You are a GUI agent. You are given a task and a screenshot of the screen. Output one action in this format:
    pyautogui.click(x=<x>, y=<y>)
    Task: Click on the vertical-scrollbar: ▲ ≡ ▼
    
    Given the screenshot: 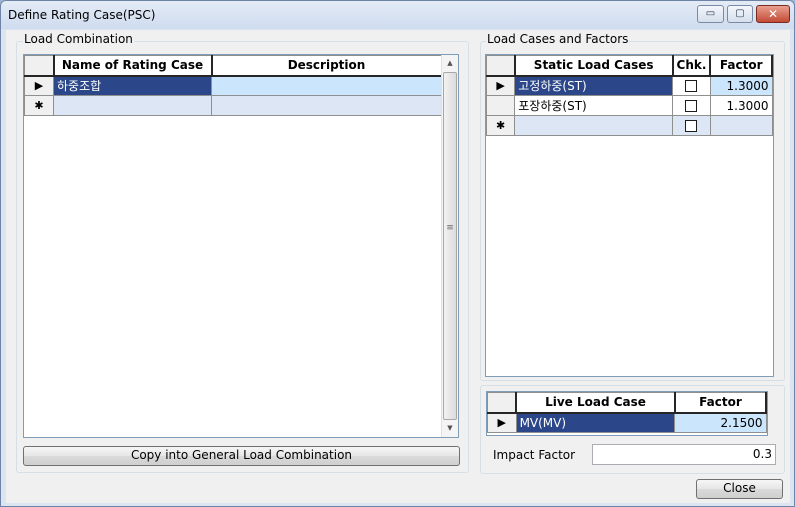 What is the action you would take?
    pyautogui.click(x=449, y=246)
    